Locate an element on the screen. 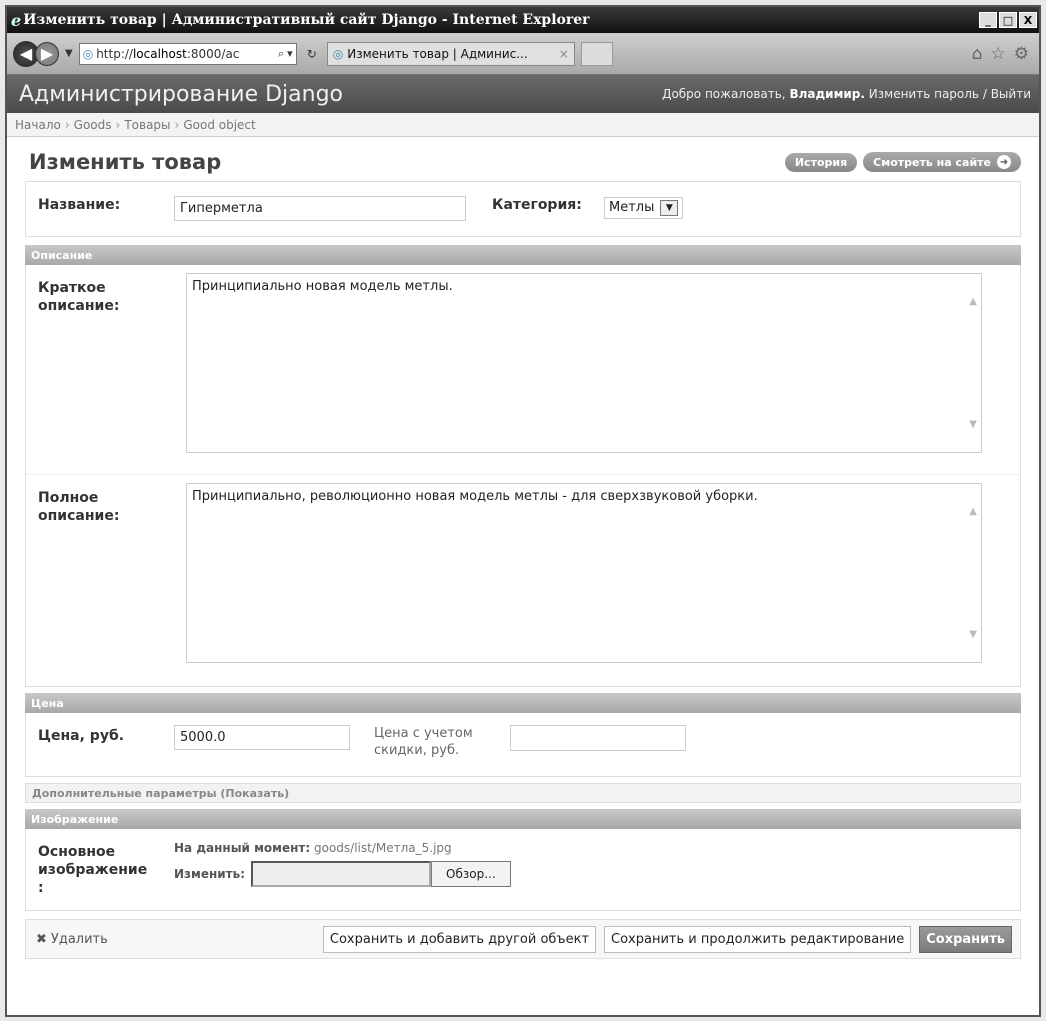  discount-price-input is located at coordinates (598, 738).